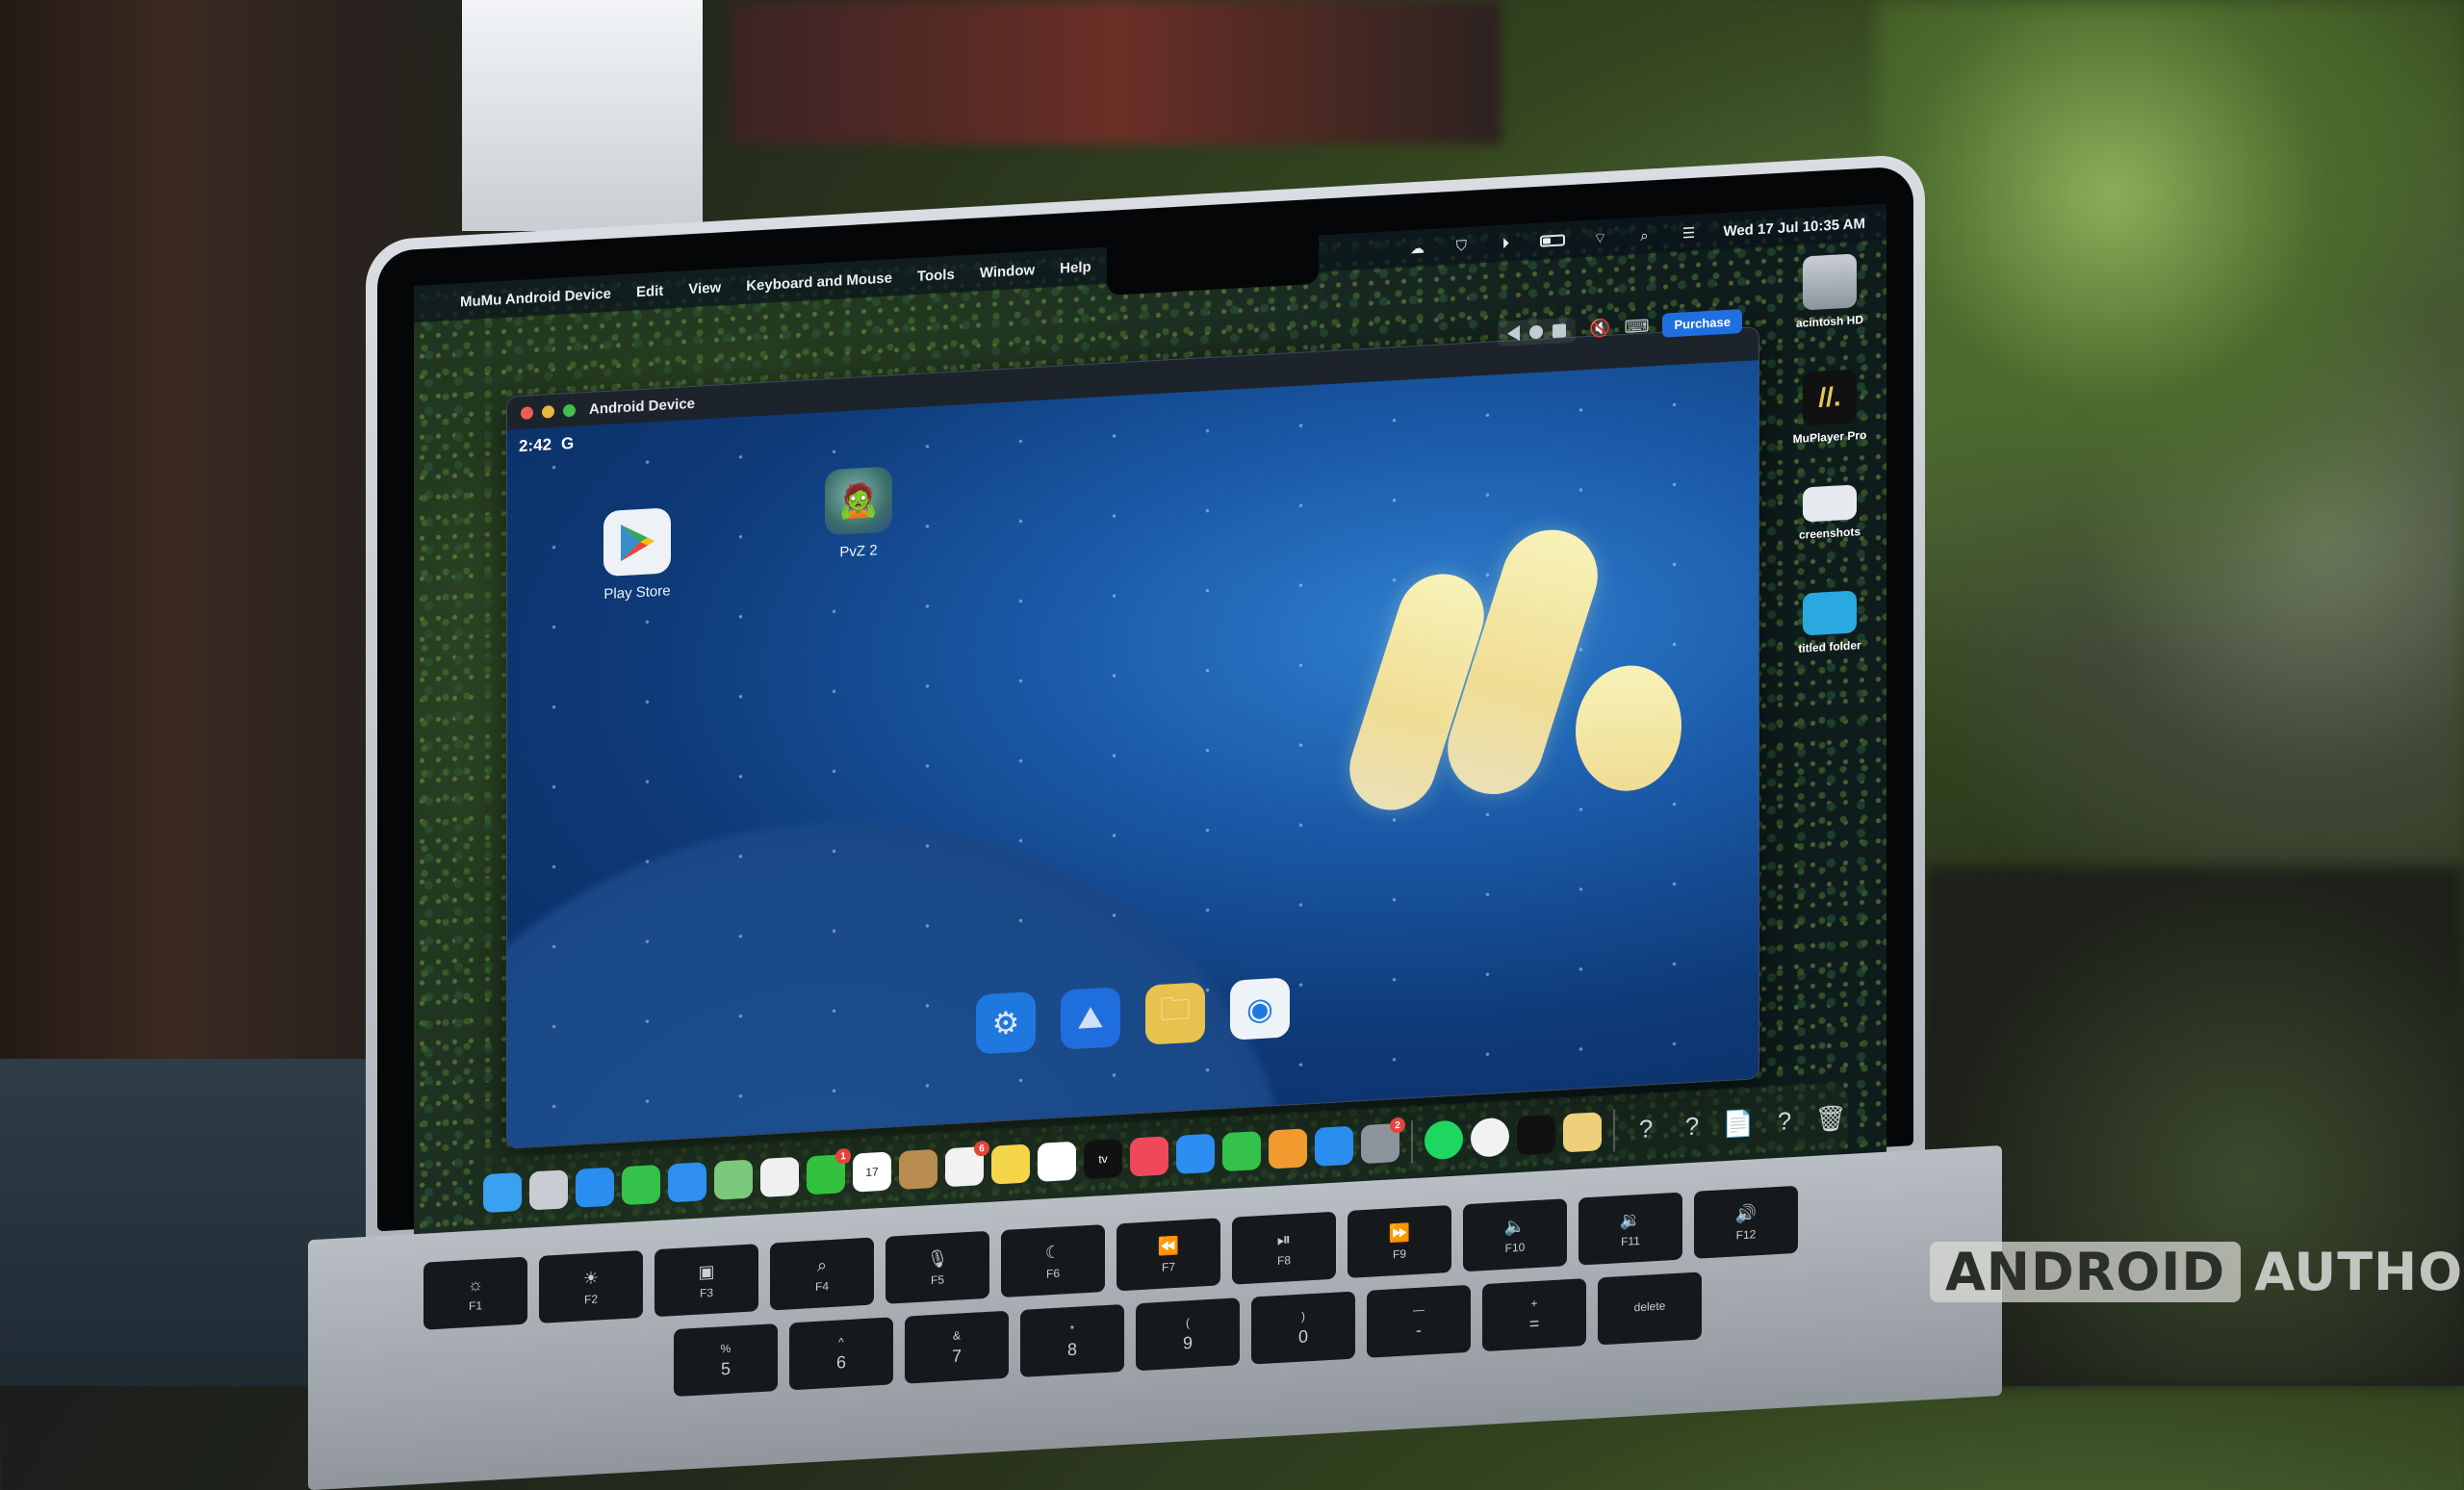  Describe the element at coordinates (1830, 1118) in the screenshot. I see `dock-trash: 🗑` at that location.